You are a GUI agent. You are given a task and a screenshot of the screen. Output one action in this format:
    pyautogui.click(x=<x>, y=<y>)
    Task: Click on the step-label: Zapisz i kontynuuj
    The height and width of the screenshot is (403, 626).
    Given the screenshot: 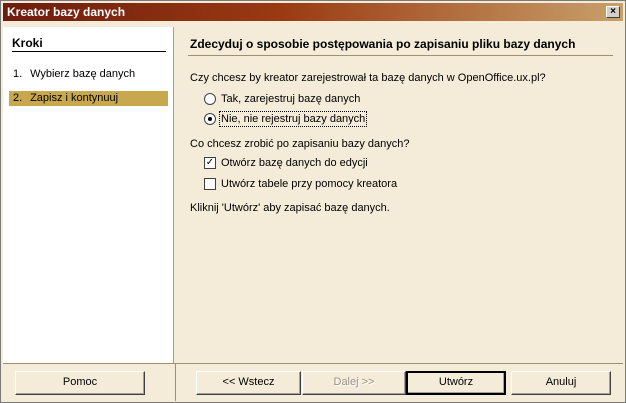 What is the action you would take?
    pyautogui.click(x=74, y=98)
    